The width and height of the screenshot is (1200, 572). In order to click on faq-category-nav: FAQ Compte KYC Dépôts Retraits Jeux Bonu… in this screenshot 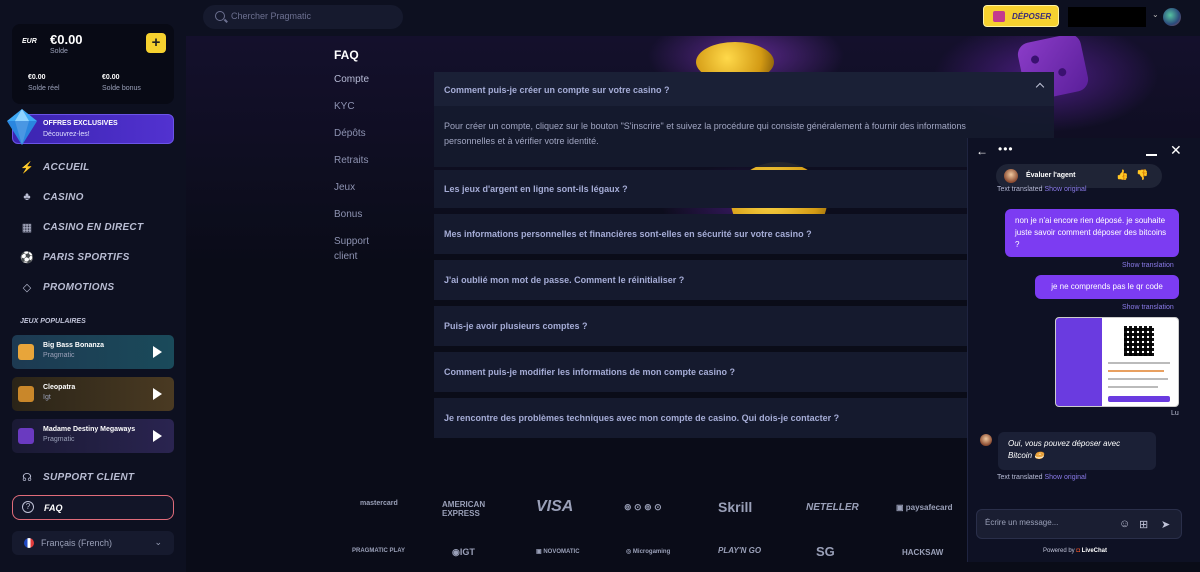, I will do `click(364, 162)`.